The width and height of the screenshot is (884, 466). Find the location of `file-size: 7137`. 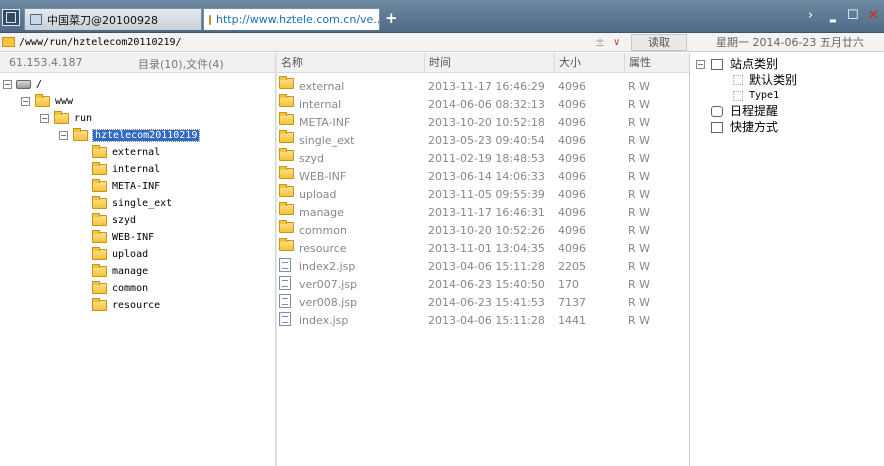

file-size: 7137 is located at coordinates (572, 302).